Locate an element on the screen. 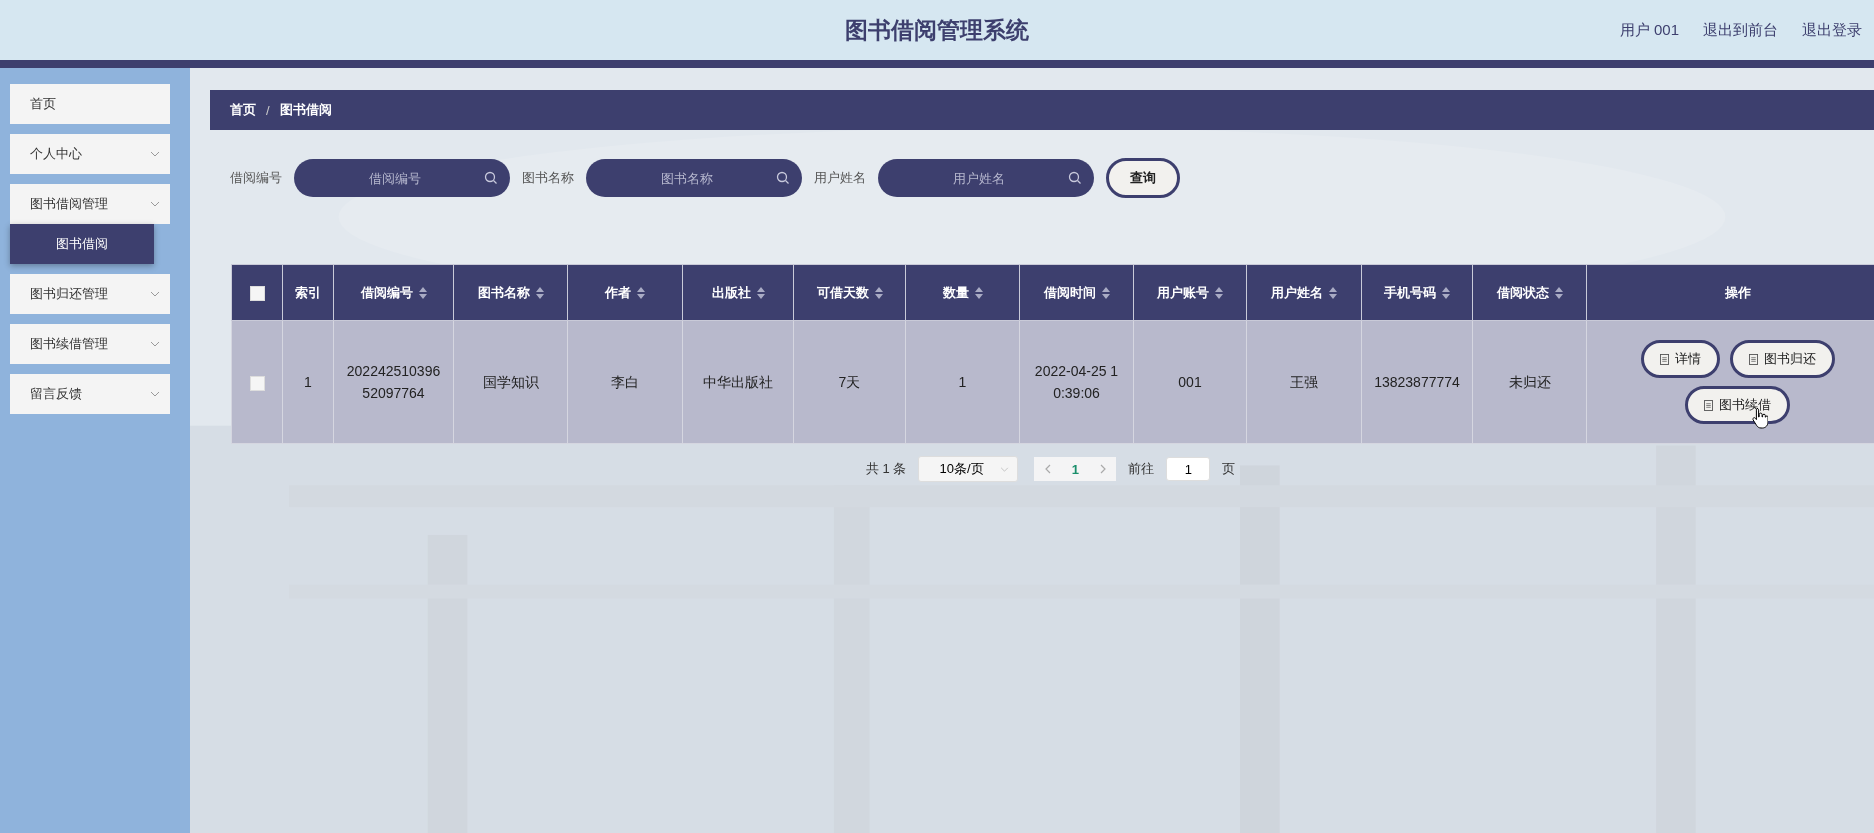 The image size is (1874, 833). page-size-select: 10条/页 is located at coordinates (968, 469).